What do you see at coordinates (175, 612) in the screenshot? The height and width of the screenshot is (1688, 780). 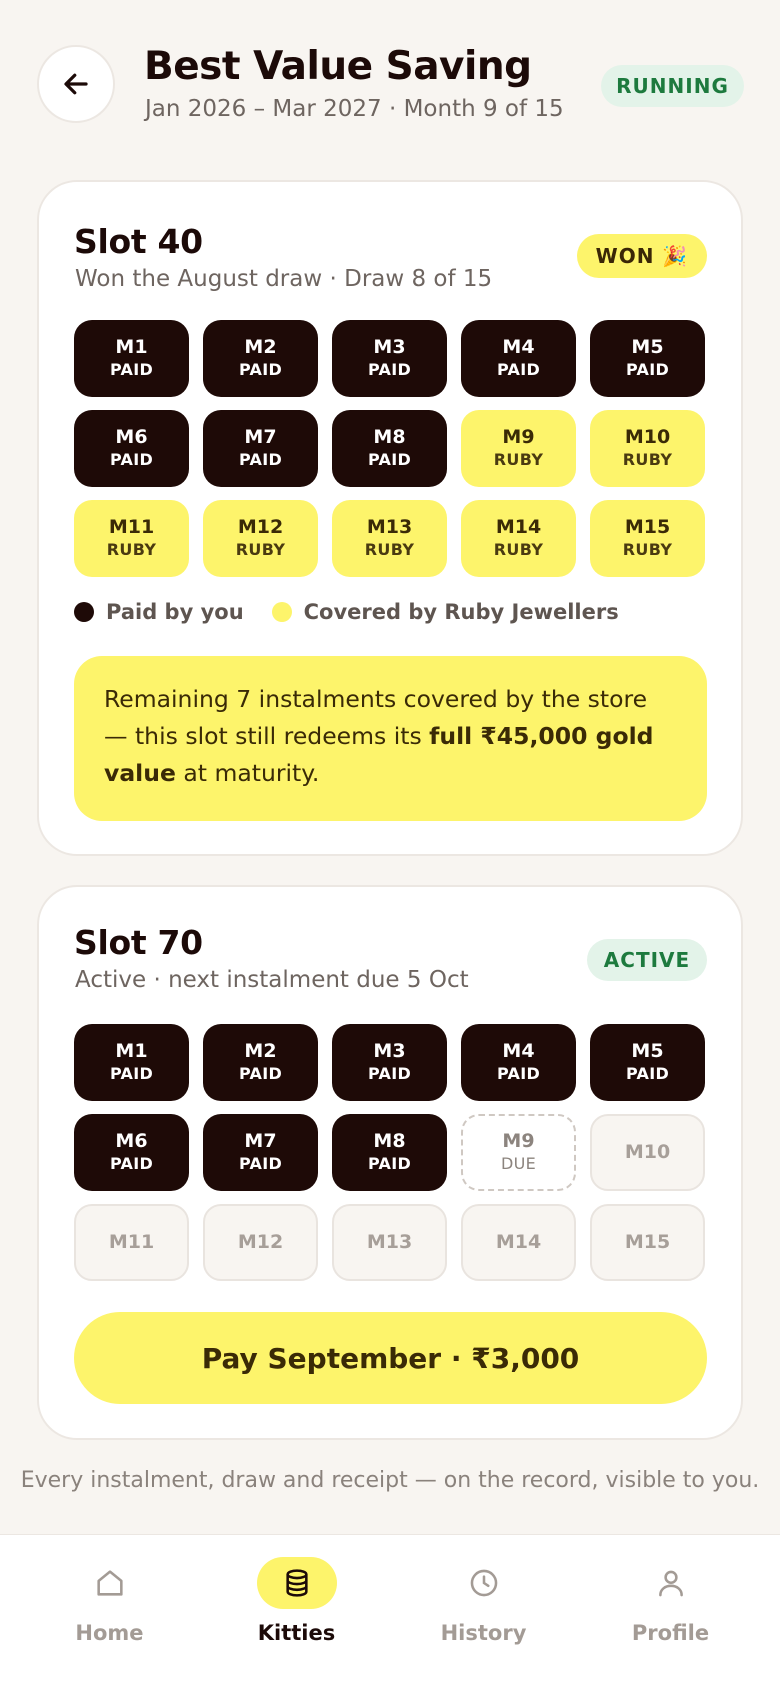 I see `legend-paid-label: Paid by you` at bounding box center [175, 612].